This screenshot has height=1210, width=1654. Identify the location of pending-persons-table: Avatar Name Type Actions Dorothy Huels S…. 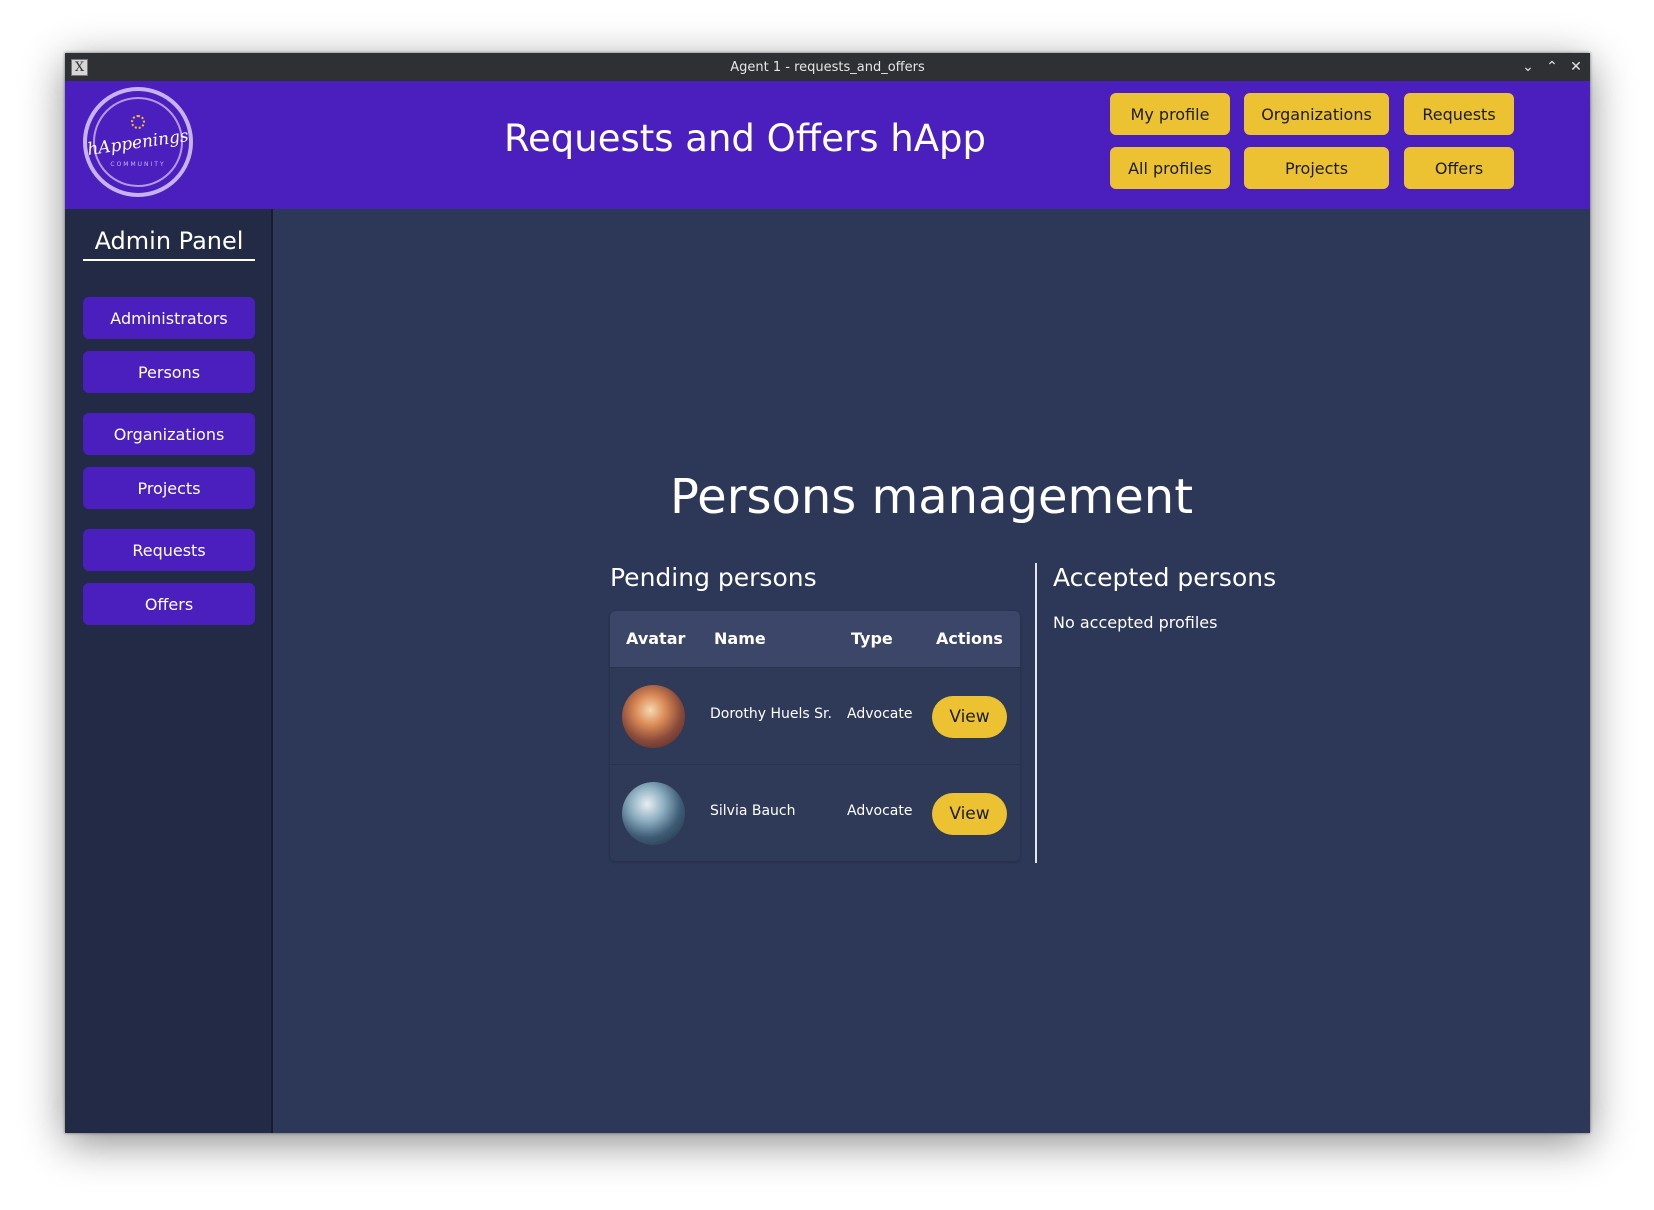
(815, 736).